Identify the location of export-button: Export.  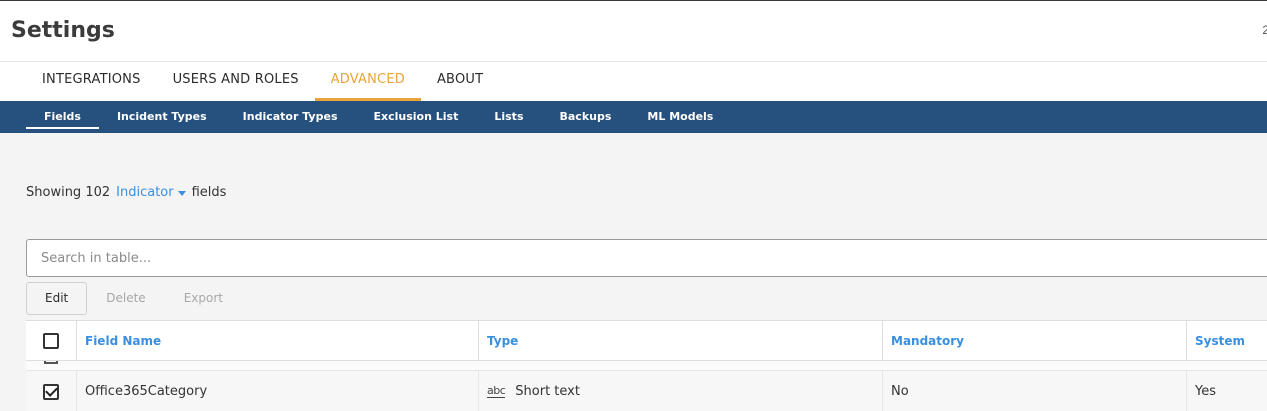
(203, 298).